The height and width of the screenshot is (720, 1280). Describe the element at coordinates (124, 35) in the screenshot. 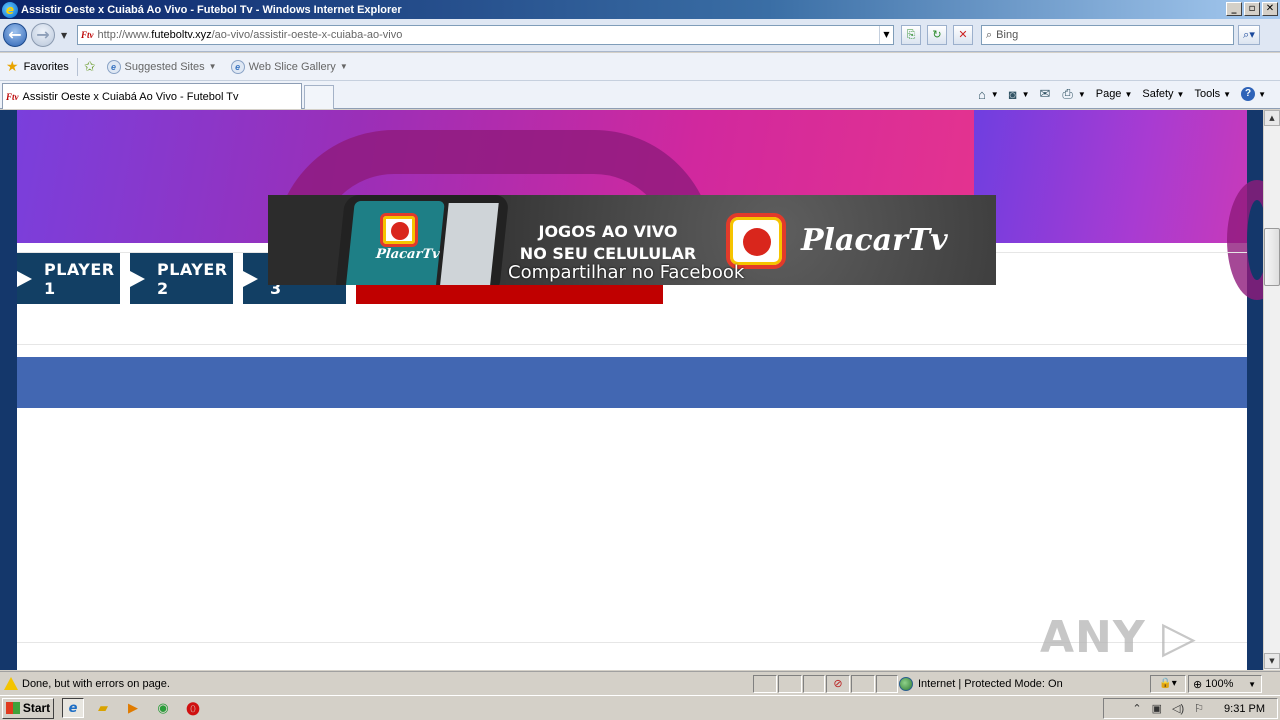

I see `url-prefix: http://www.` at that location.